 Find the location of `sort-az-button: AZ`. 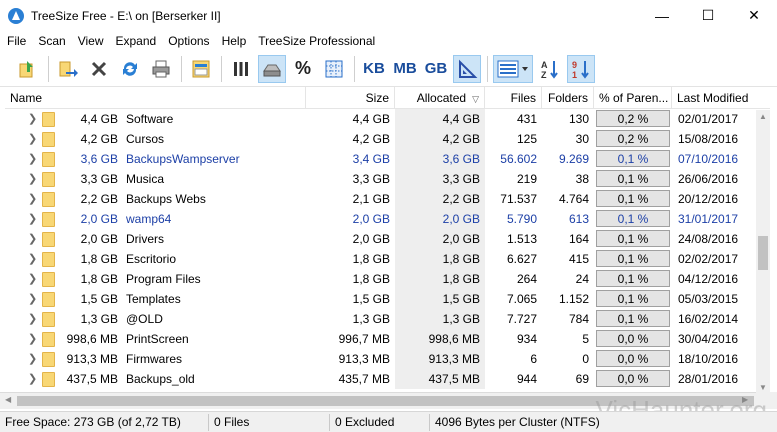

sort-az-button: AZ is located at coordinates (550, 69).